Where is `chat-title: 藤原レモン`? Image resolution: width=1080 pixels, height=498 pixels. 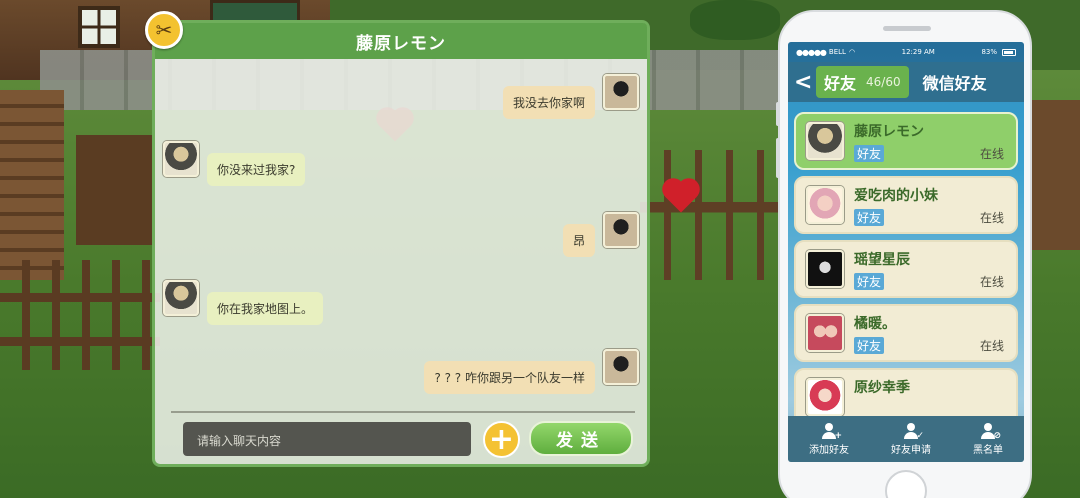
chat-title: 藤原レモン is located at coordinates (401, 43).